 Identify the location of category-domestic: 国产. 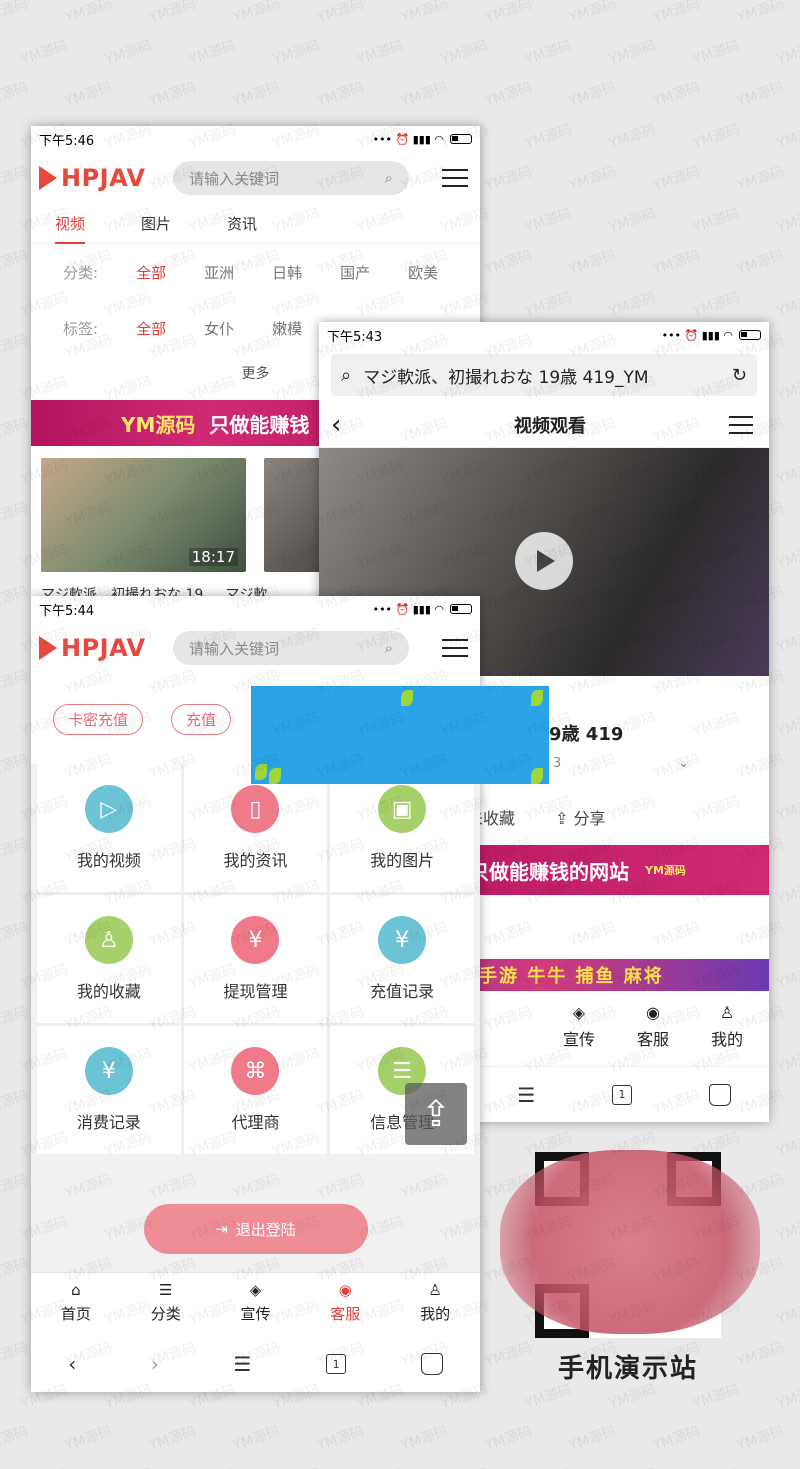
(355, 272).